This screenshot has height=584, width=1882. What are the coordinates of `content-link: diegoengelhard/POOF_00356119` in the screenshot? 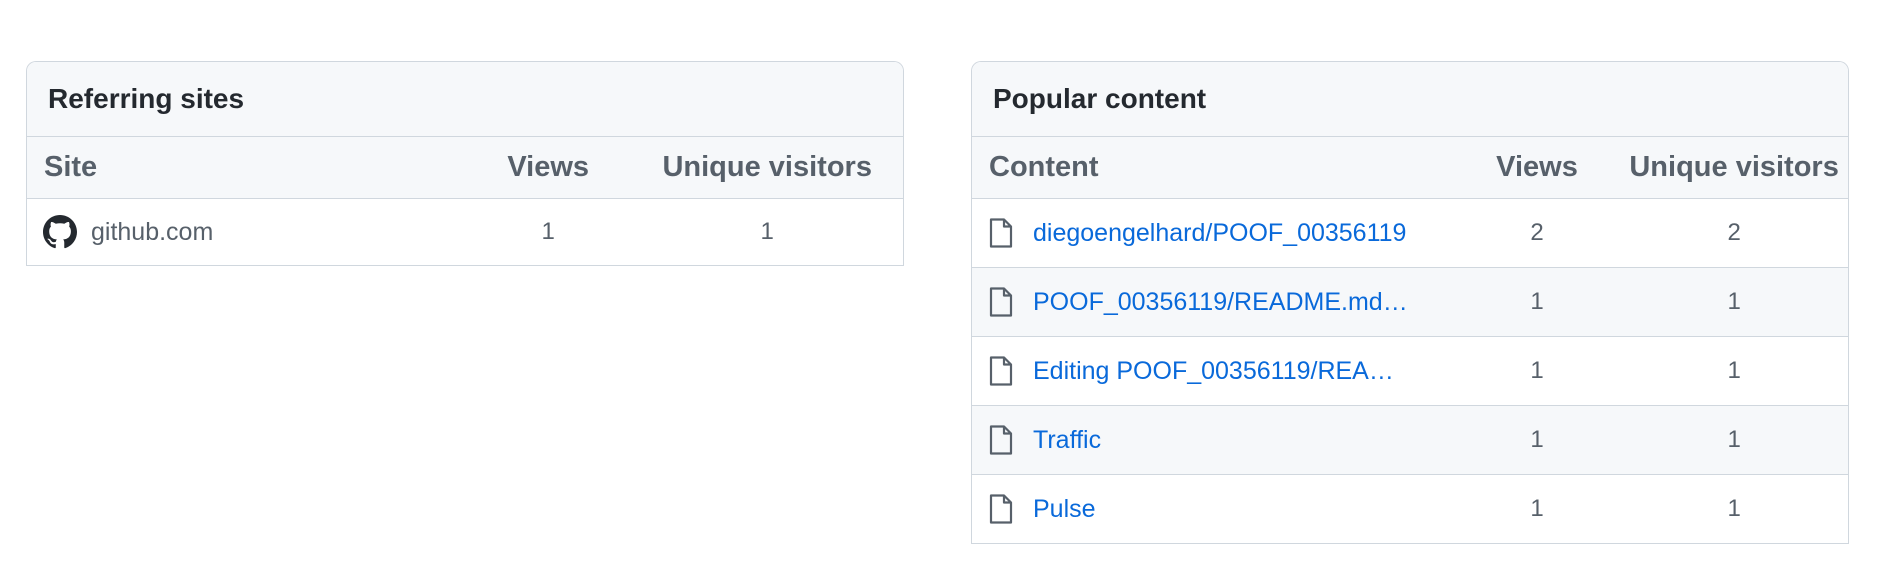 It's located at (1219, 233).